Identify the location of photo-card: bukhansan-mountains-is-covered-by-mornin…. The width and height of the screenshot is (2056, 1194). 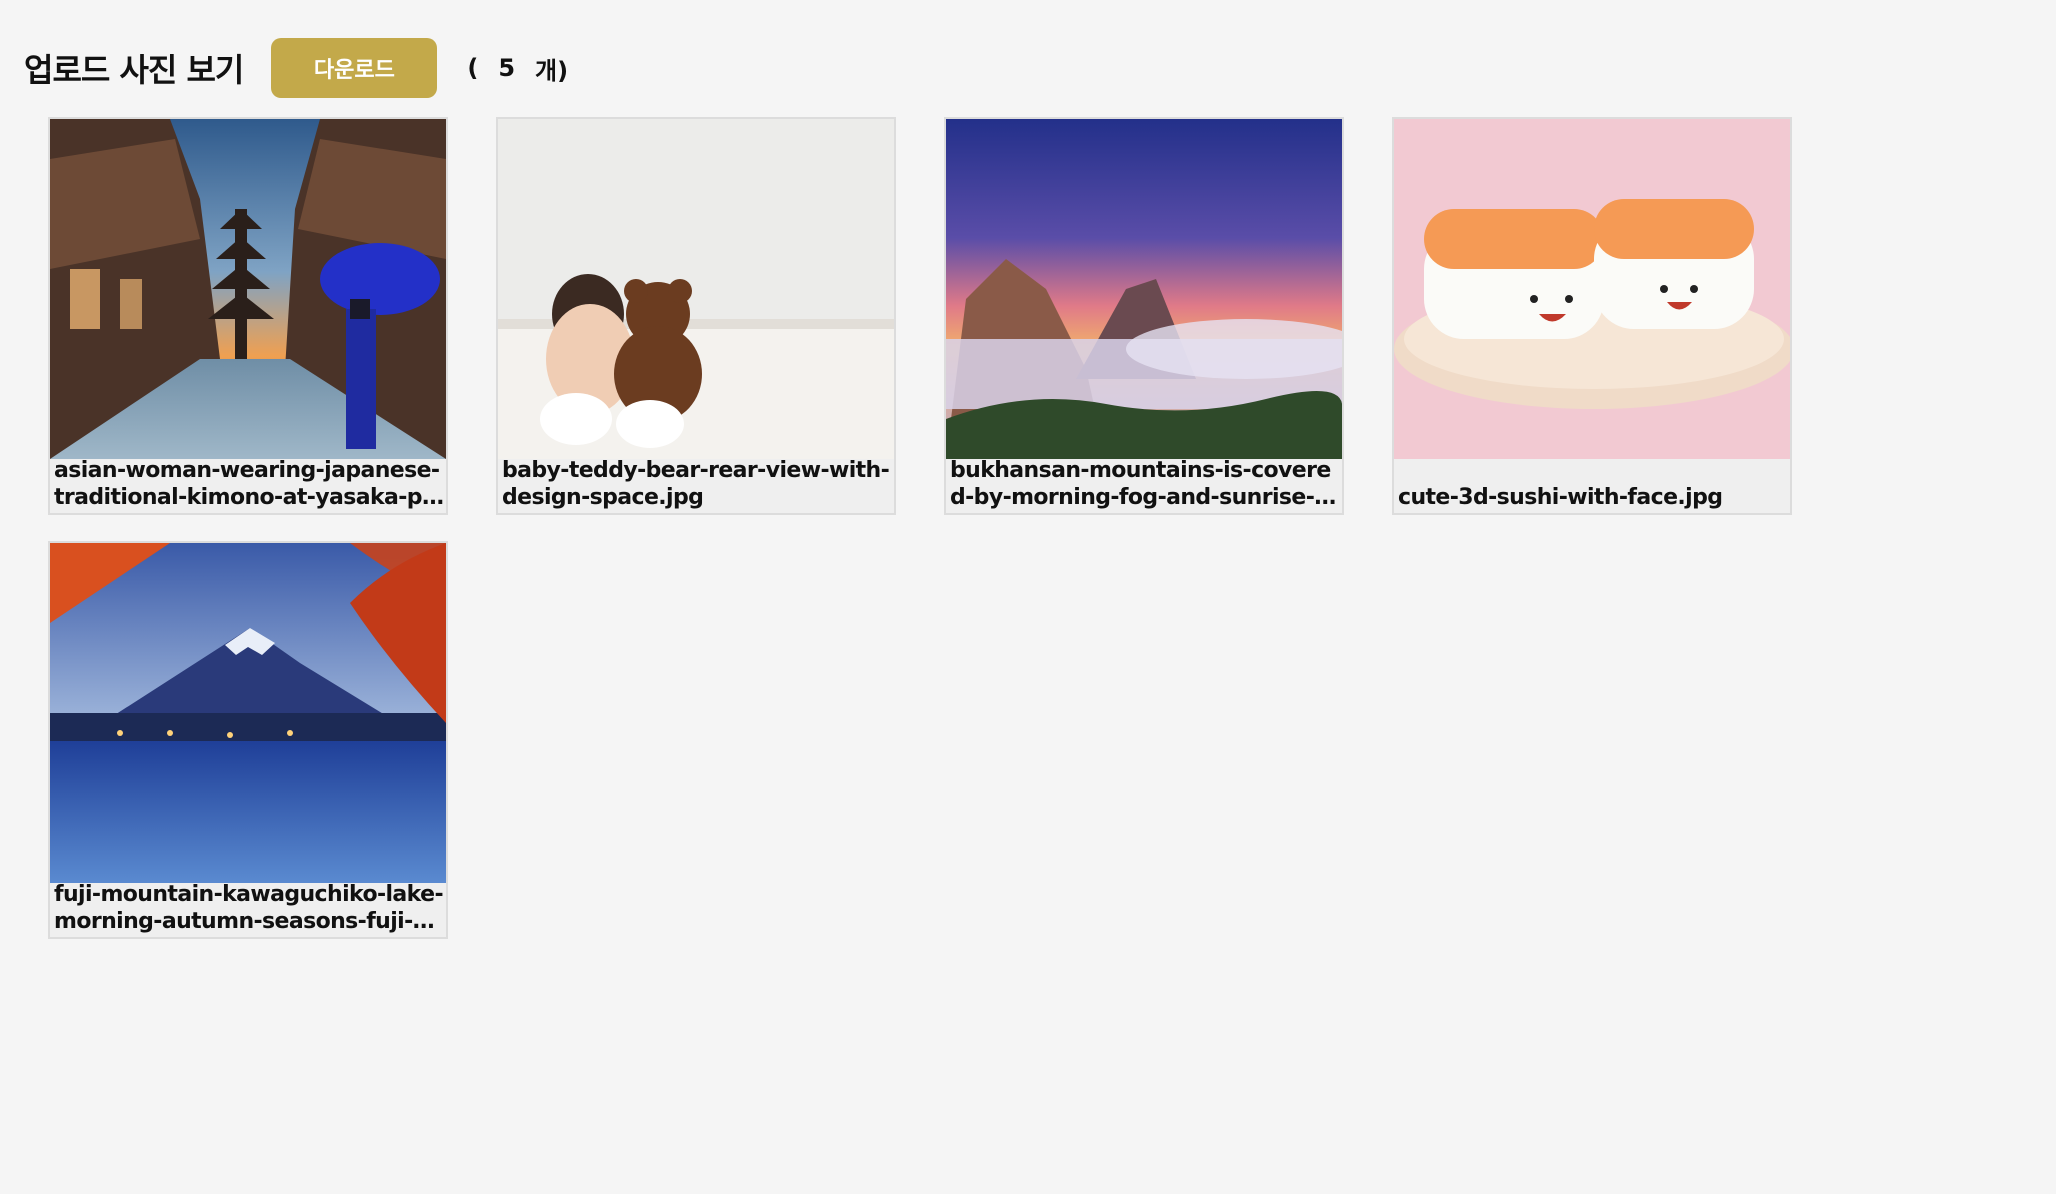
(1144, 316).